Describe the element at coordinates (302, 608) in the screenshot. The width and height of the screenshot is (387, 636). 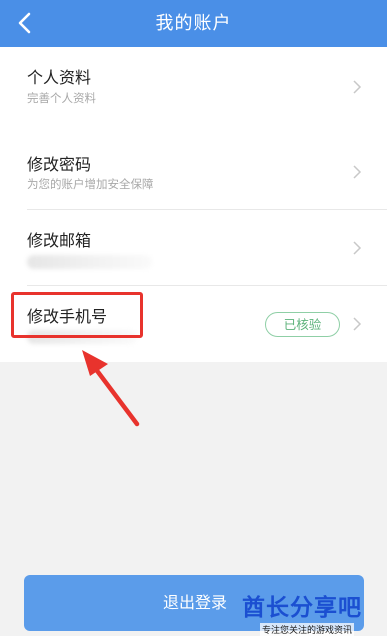
I see `watermark-title: 酋长分享吧` at that location.